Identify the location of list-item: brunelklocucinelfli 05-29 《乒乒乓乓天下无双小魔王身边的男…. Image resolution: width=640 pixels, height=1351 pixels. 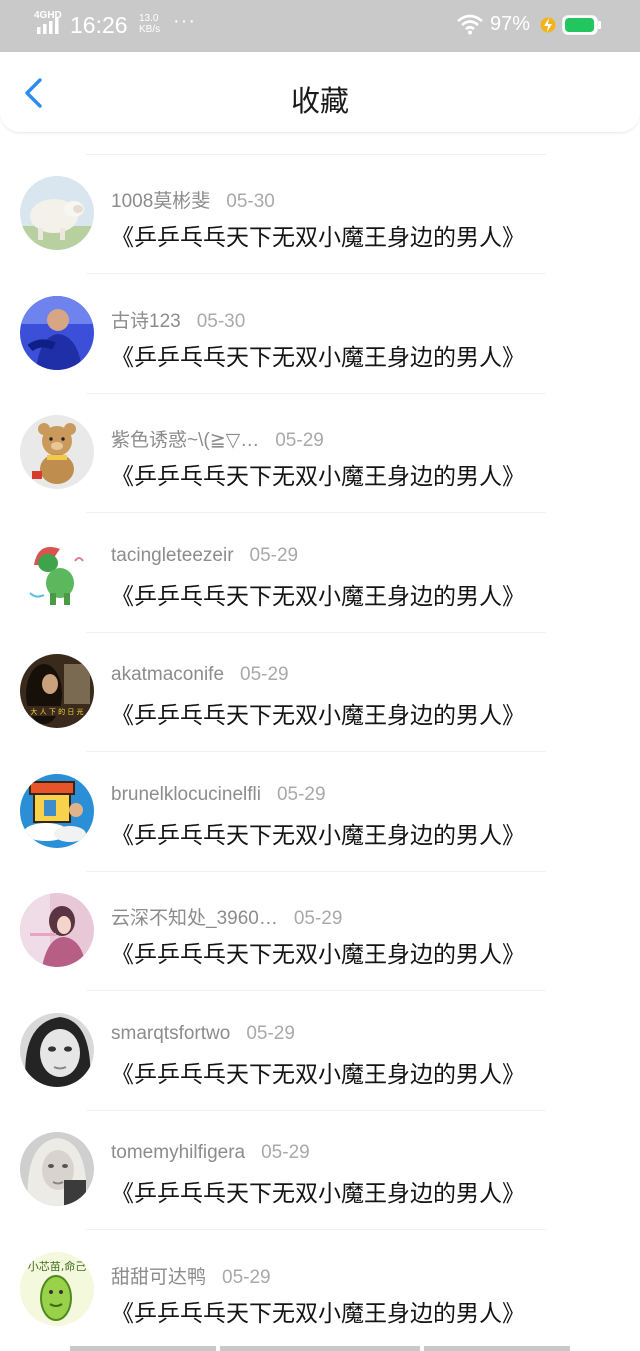
(320, 801).